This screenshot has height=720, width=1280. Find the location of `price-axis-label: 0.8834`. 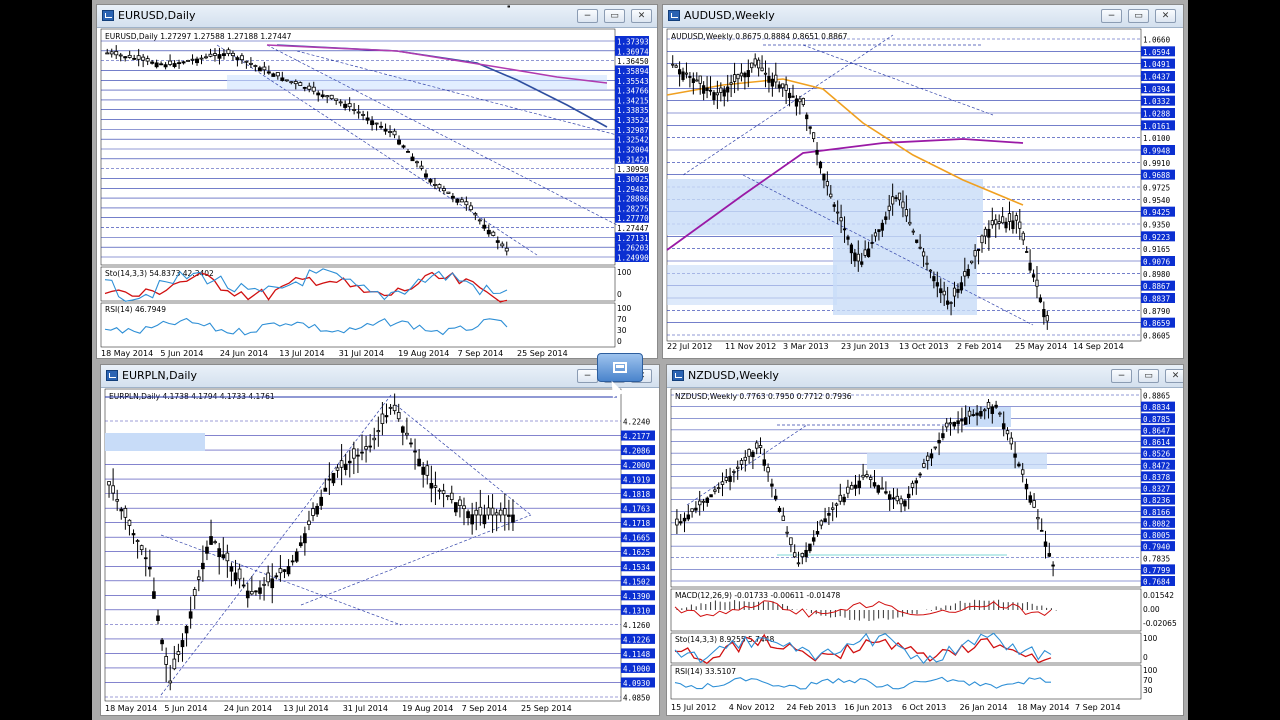

price-axis-label: 0.8834 is located at coordinates (1157, 407).